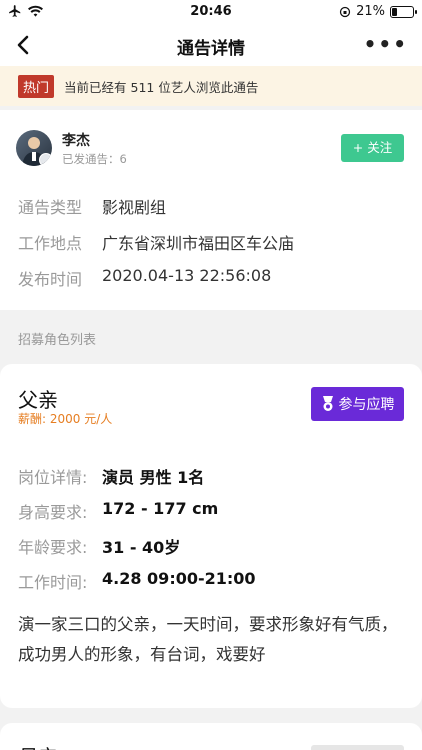 Image resolution: width=422 pixels, height=750 pixels. I want to click on apply-button: 参与应聘, so click(357, 404).